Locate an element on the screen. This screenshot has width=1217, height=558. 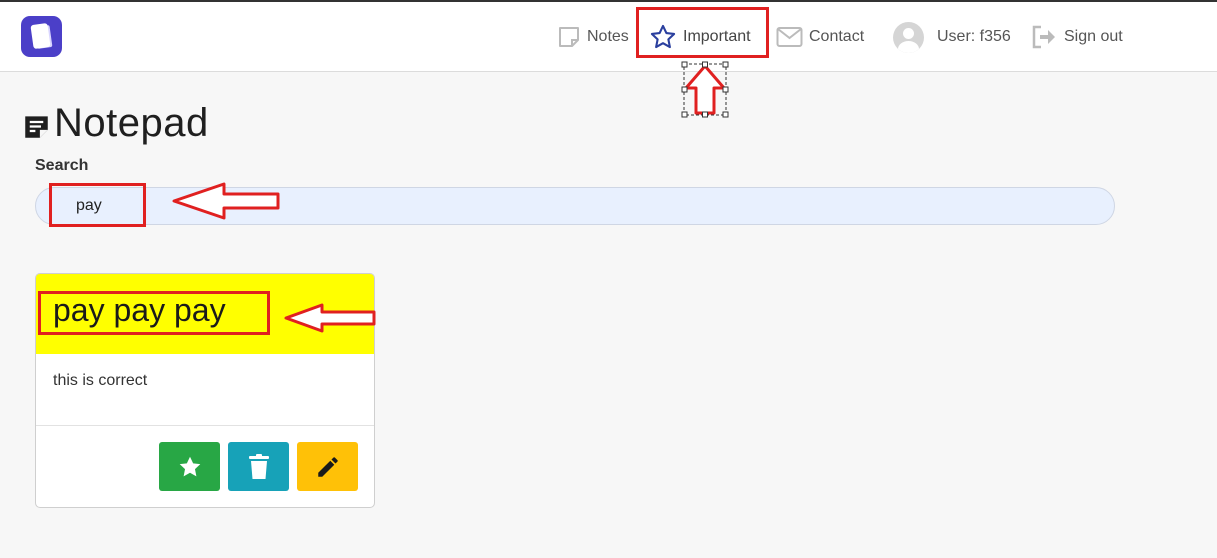
nav-user-label: User: f356 is located at coordinates (974, 36).